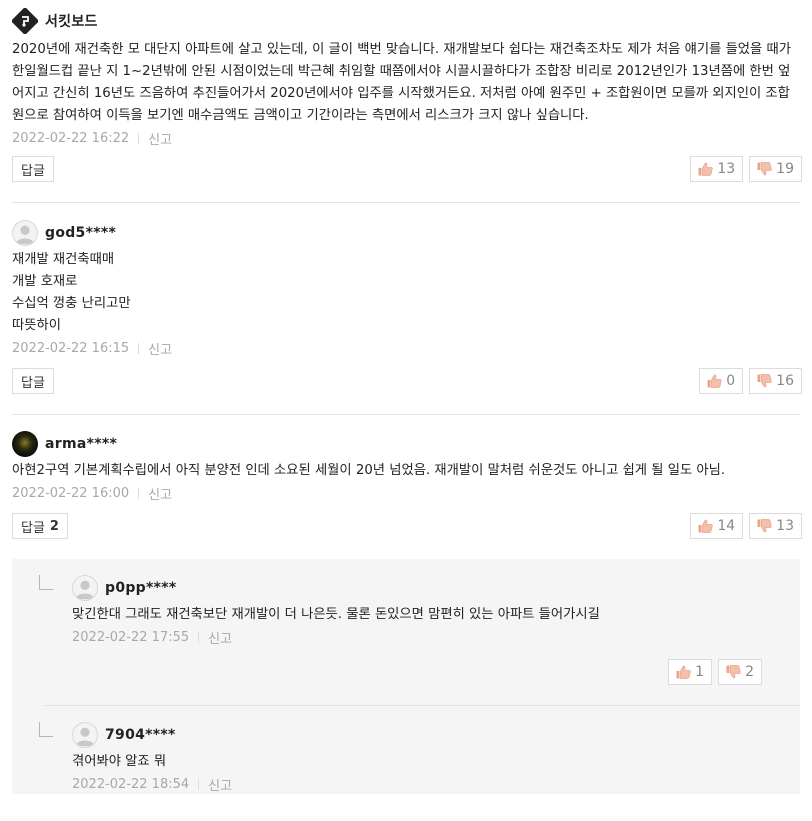 This screenshot has height=821, width=812. What do you see at coordinates (715, 672) in the screenshot?
I see `vote-group: 1 2` at bounding box center [715, 672].